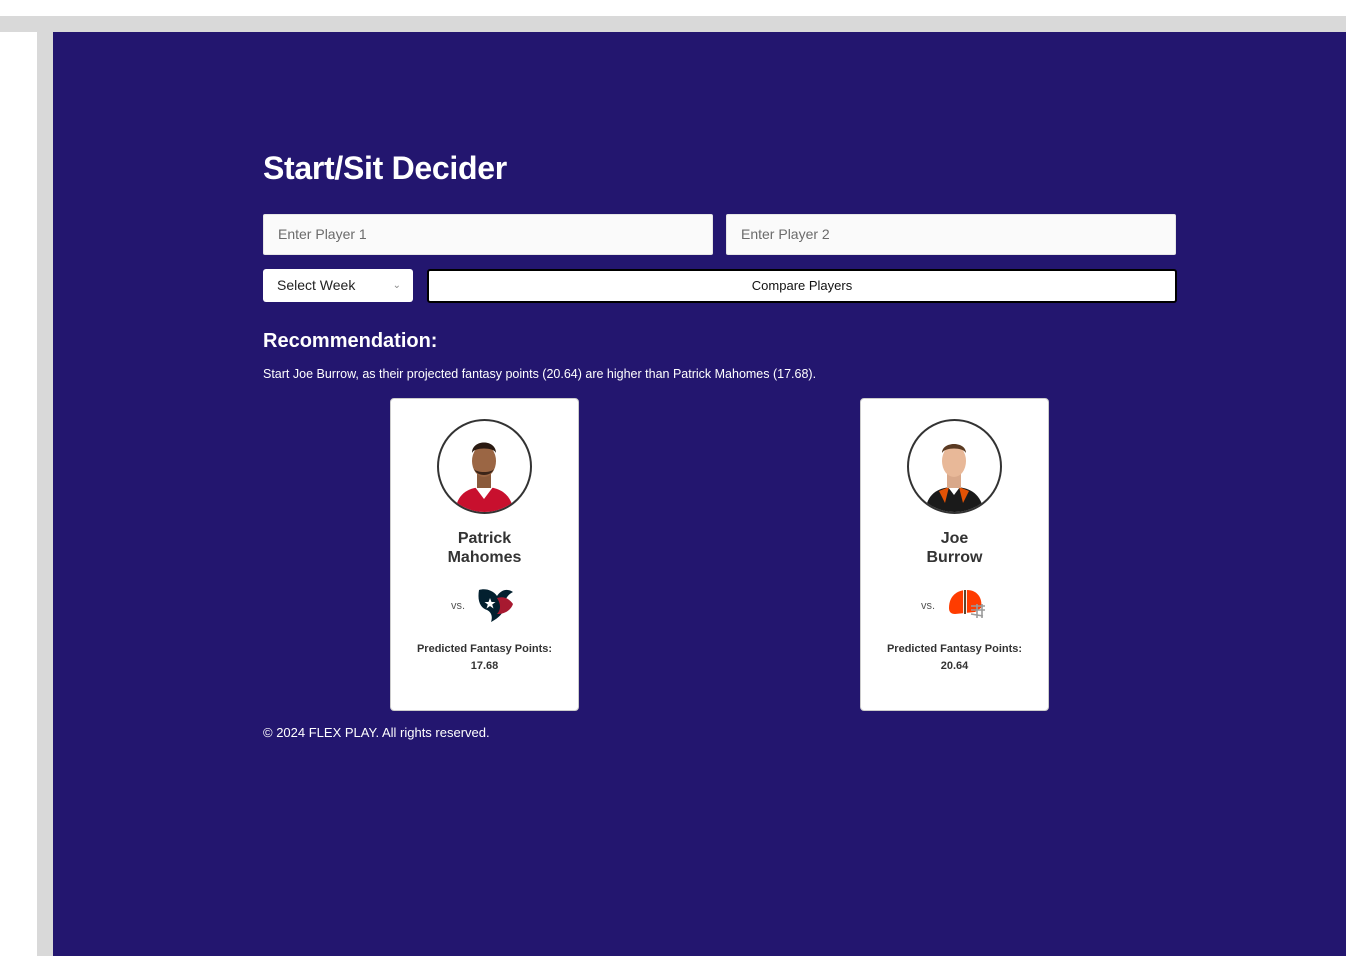 Image resolution: width=1346 pixels, height=956 pixels. What do you see at coordinates (350, 341) in the screenshot?
I see `recommendation-heading: Recommendation:` at bounding box center [350, 341].